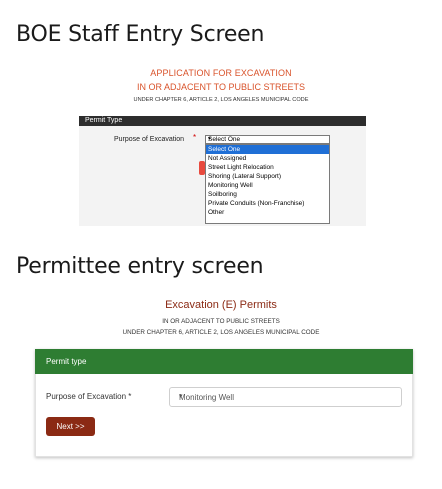 This screenshot has height=489, width=442. What do you see at coordinates (221, 321) in the screenshot?
I see `permittee-subtitle-line1: IN OR ADJACENT TO PUBLIC STREETS` at bounding box center [221, 321].